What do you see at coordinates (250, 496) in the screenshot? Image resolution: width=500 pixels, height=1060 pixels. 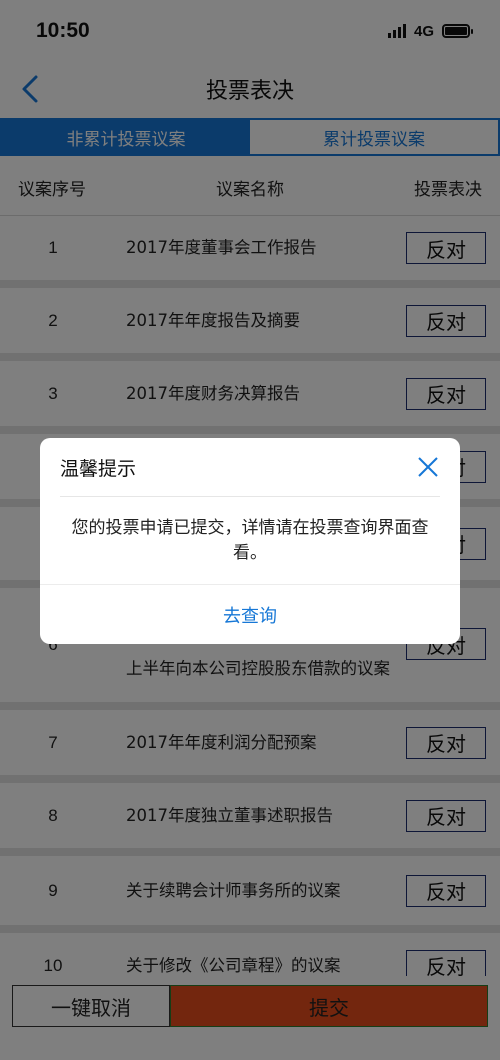 I see `dialog-divider` at bounding box center [250, 496].